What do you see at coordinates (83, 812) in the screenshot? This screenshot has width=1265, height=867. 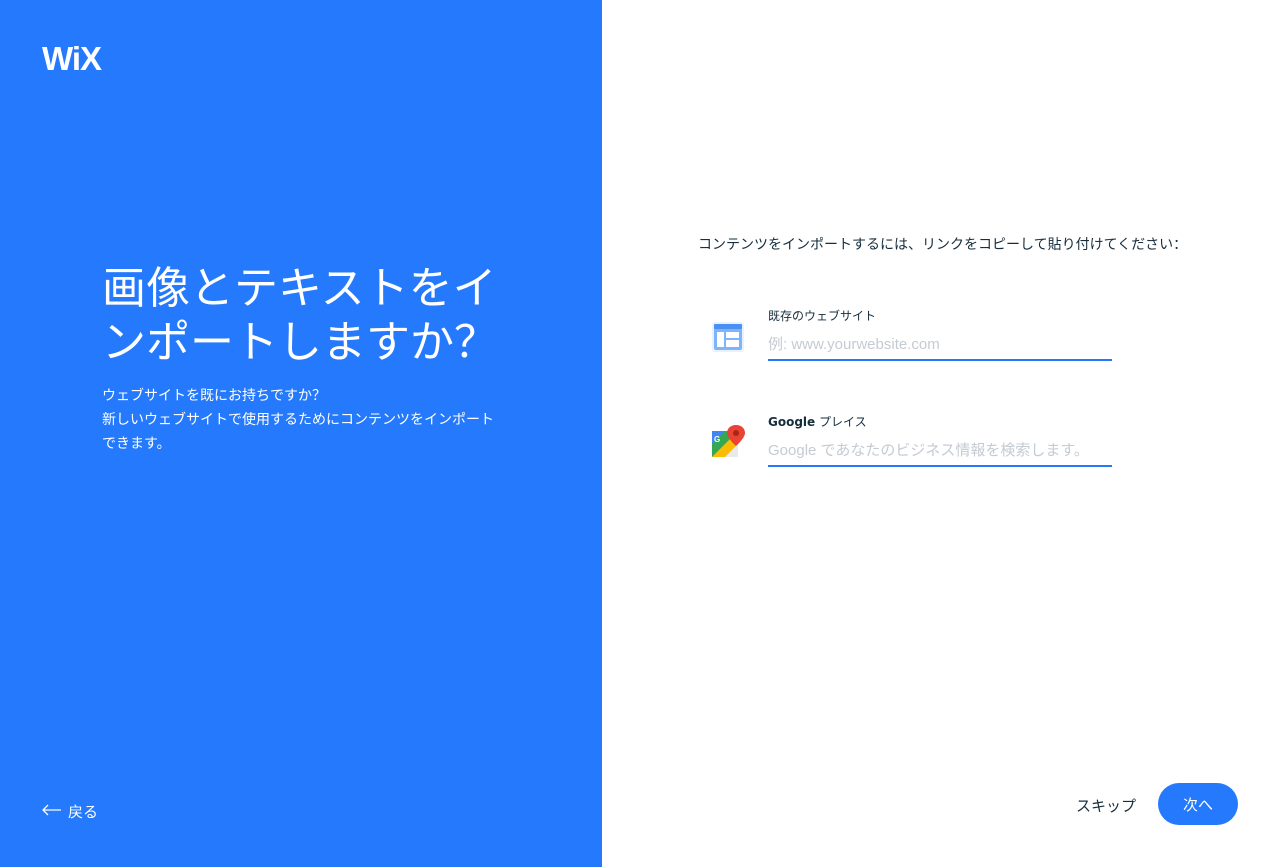 I see `back-label: 戻る` at bounding box center [83, 812].